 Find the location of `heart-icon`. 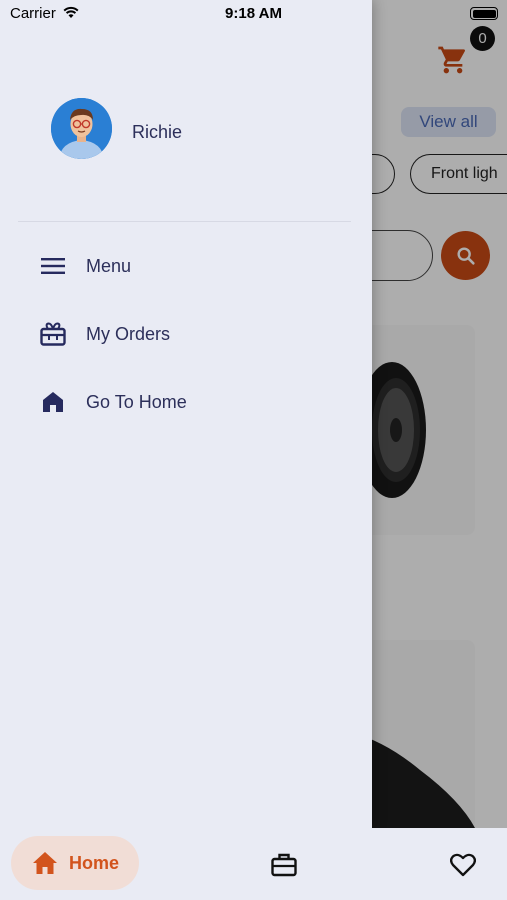

heart-icon is located at coordinates (463, 865).